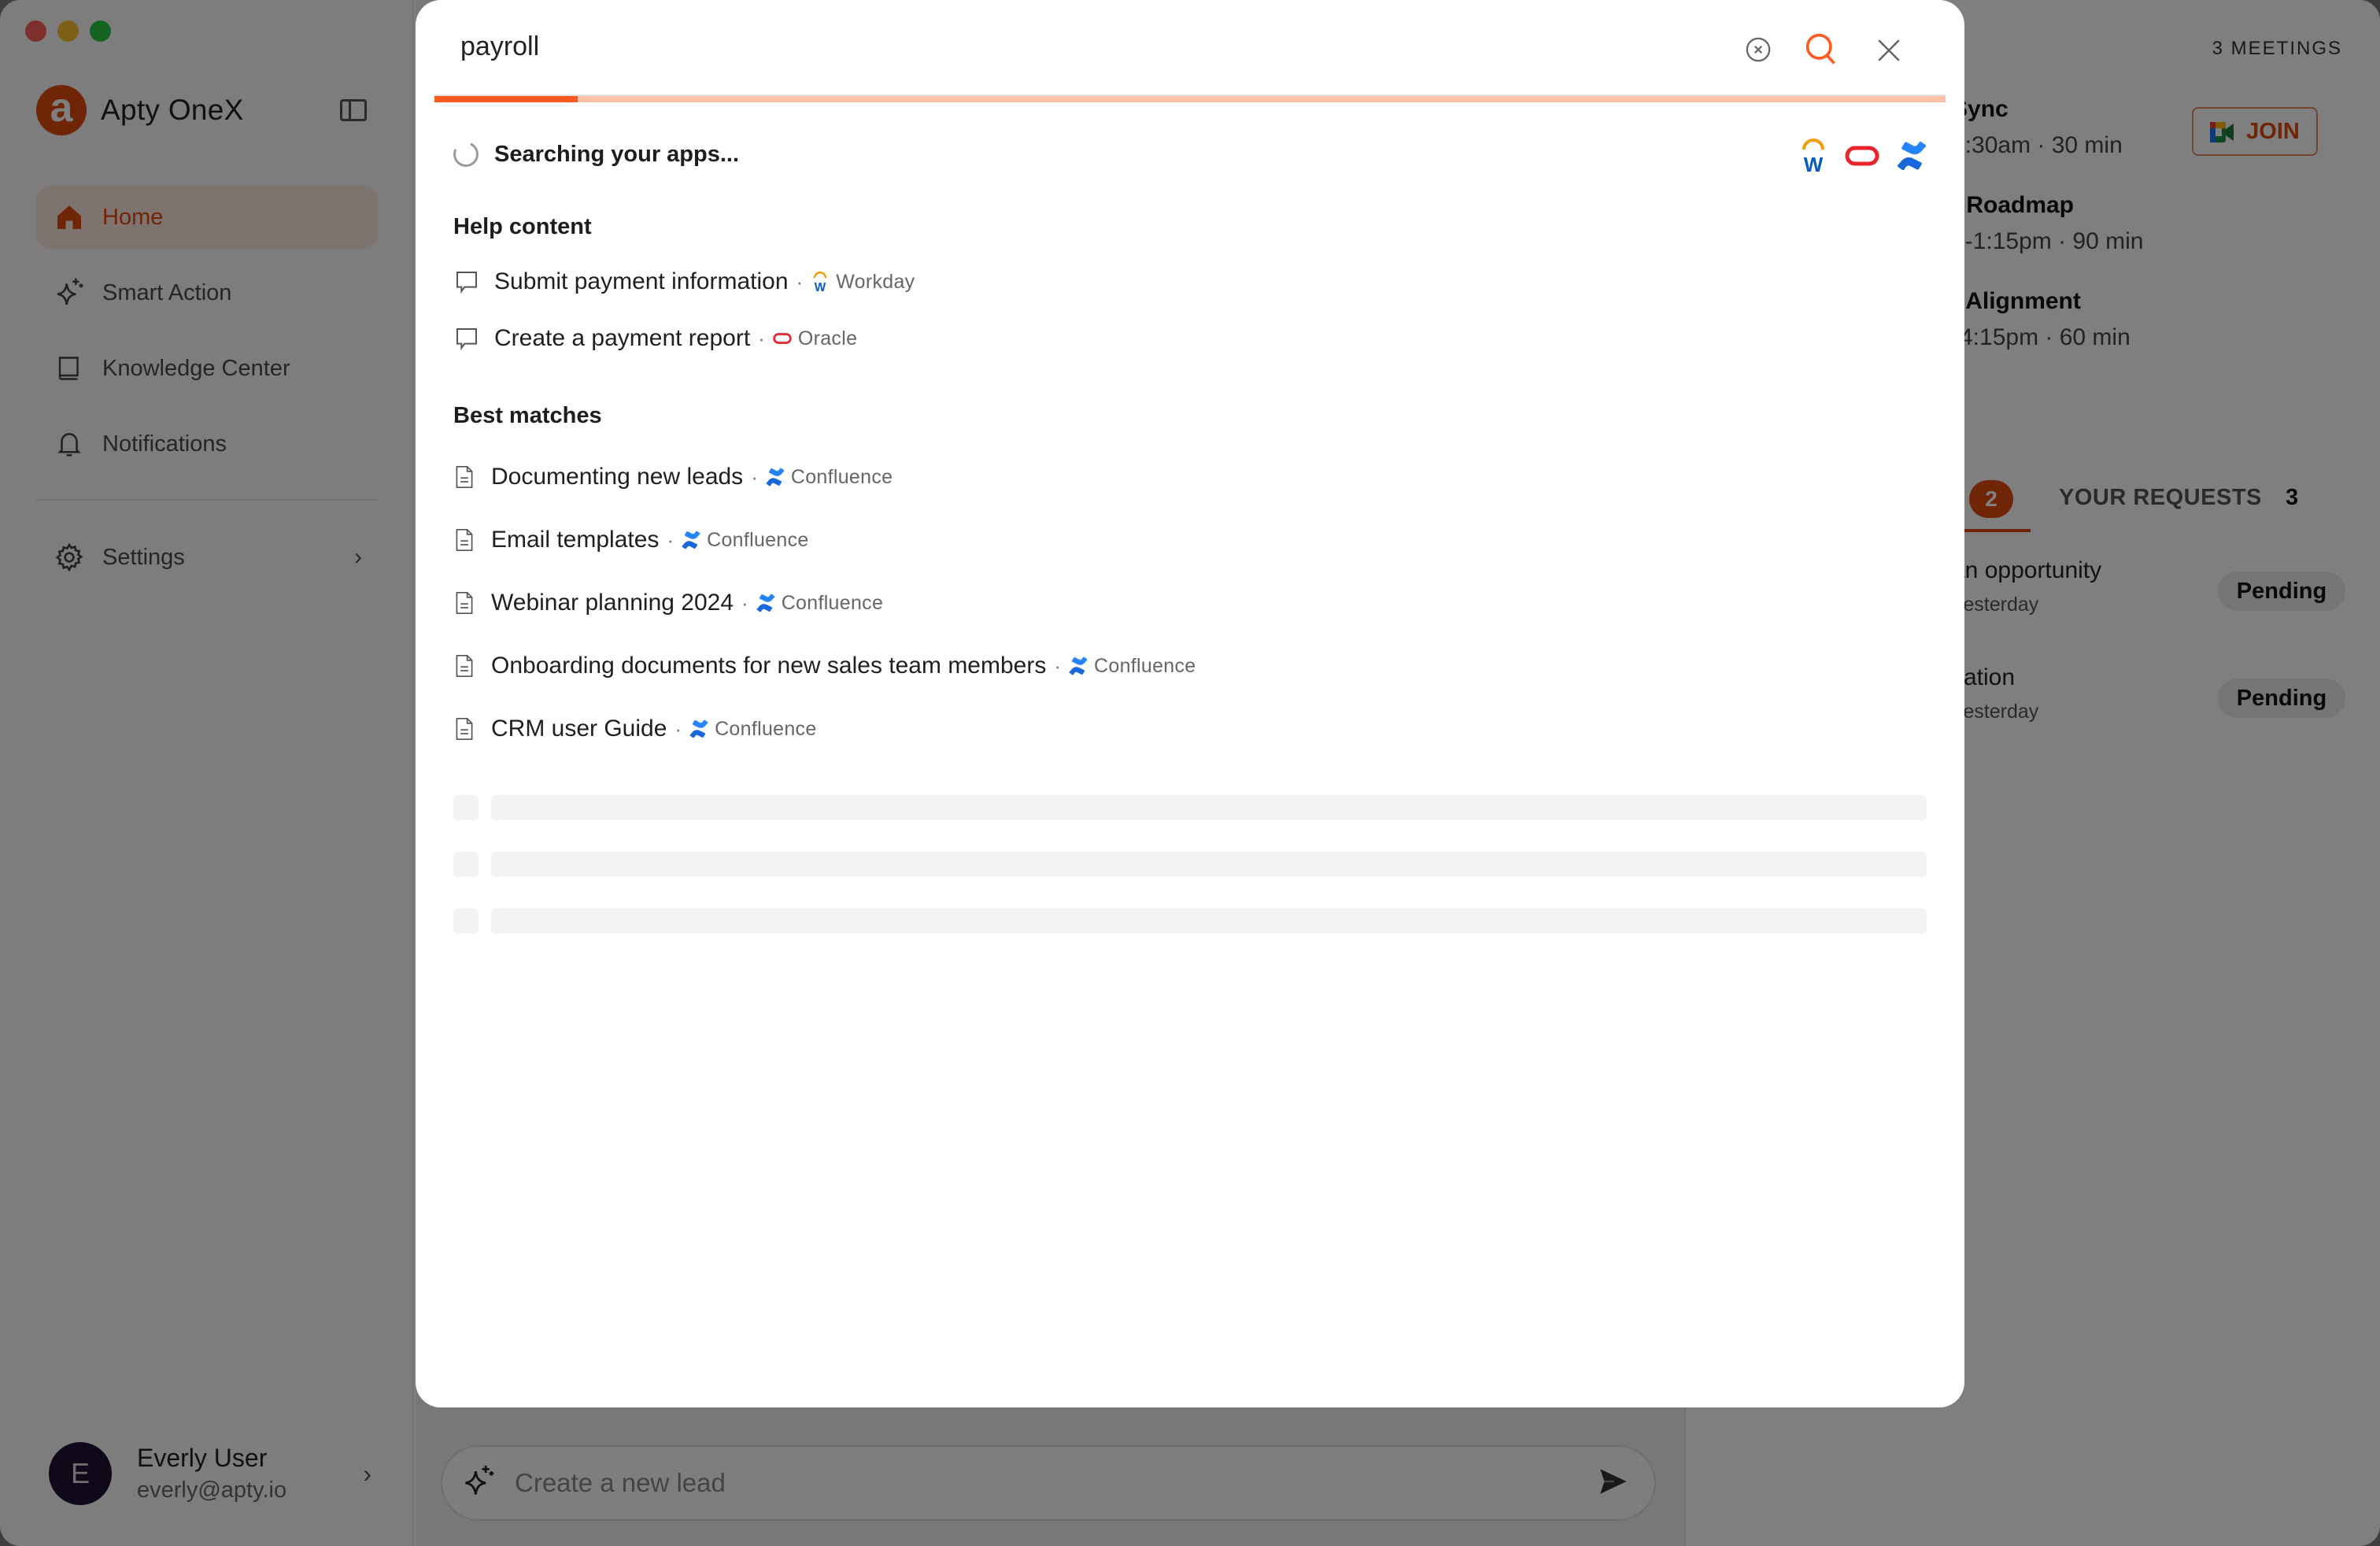 Image resolution: width=2380 pixels, height=1546 pixels. Describe the element at coordinates (465, 154) in the screenshot. I see `loading-spinner-icon` at that location.